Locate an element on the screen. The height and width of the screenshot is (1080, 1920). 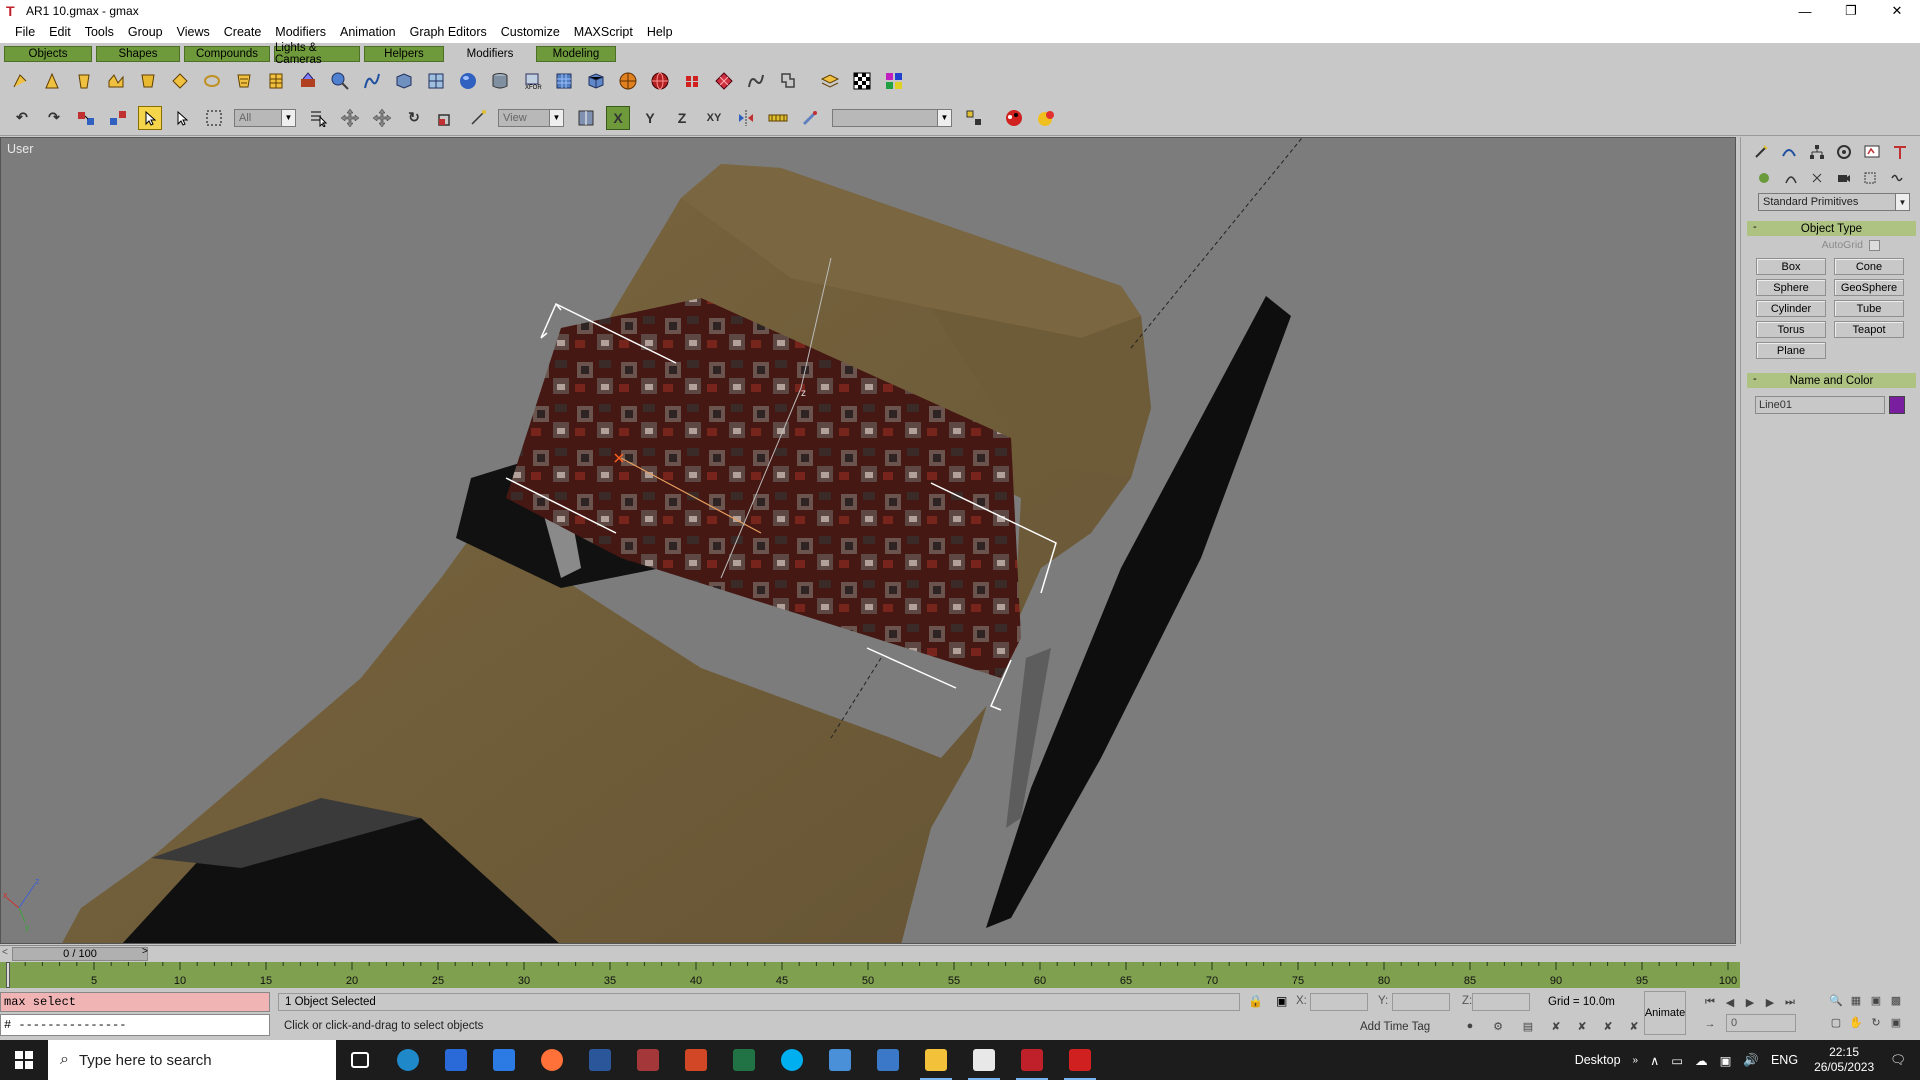
taskbar-app-word is located at coordinates (600, 1060).